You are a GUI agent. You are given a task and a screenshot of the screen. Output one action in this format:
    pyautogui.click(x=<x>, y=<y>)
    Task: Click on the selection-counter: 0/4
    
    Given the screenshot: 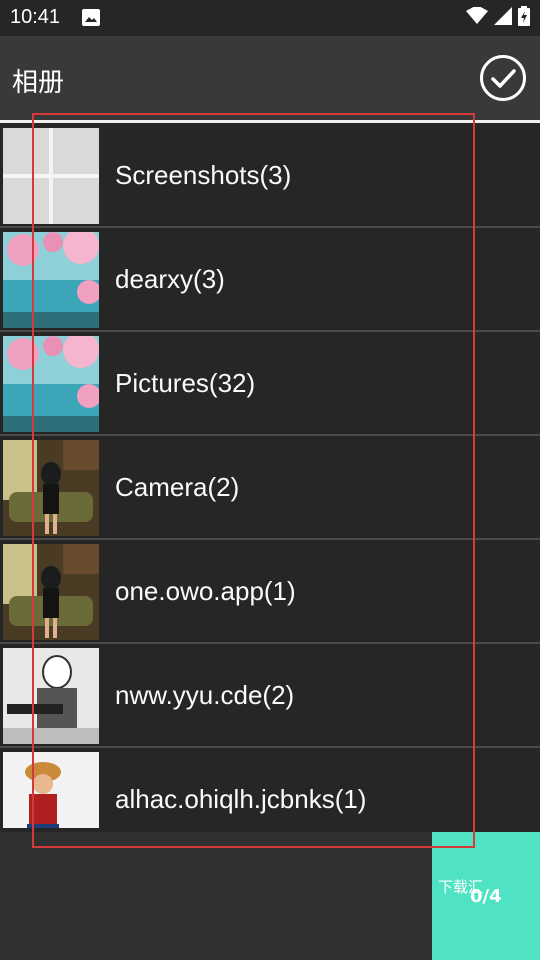 What is the action you would take?
    pyautogui.click(x=486, y=896)
    